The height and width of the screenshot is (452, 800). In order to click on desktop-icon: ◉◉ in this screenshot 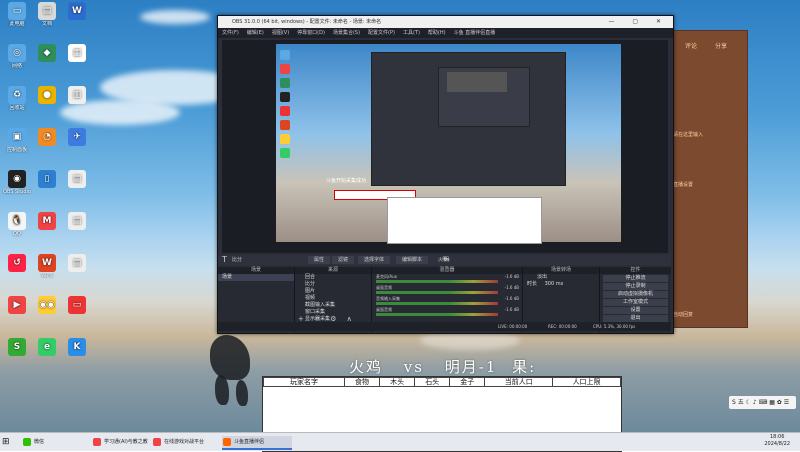, I will do `click(47, 311)`.